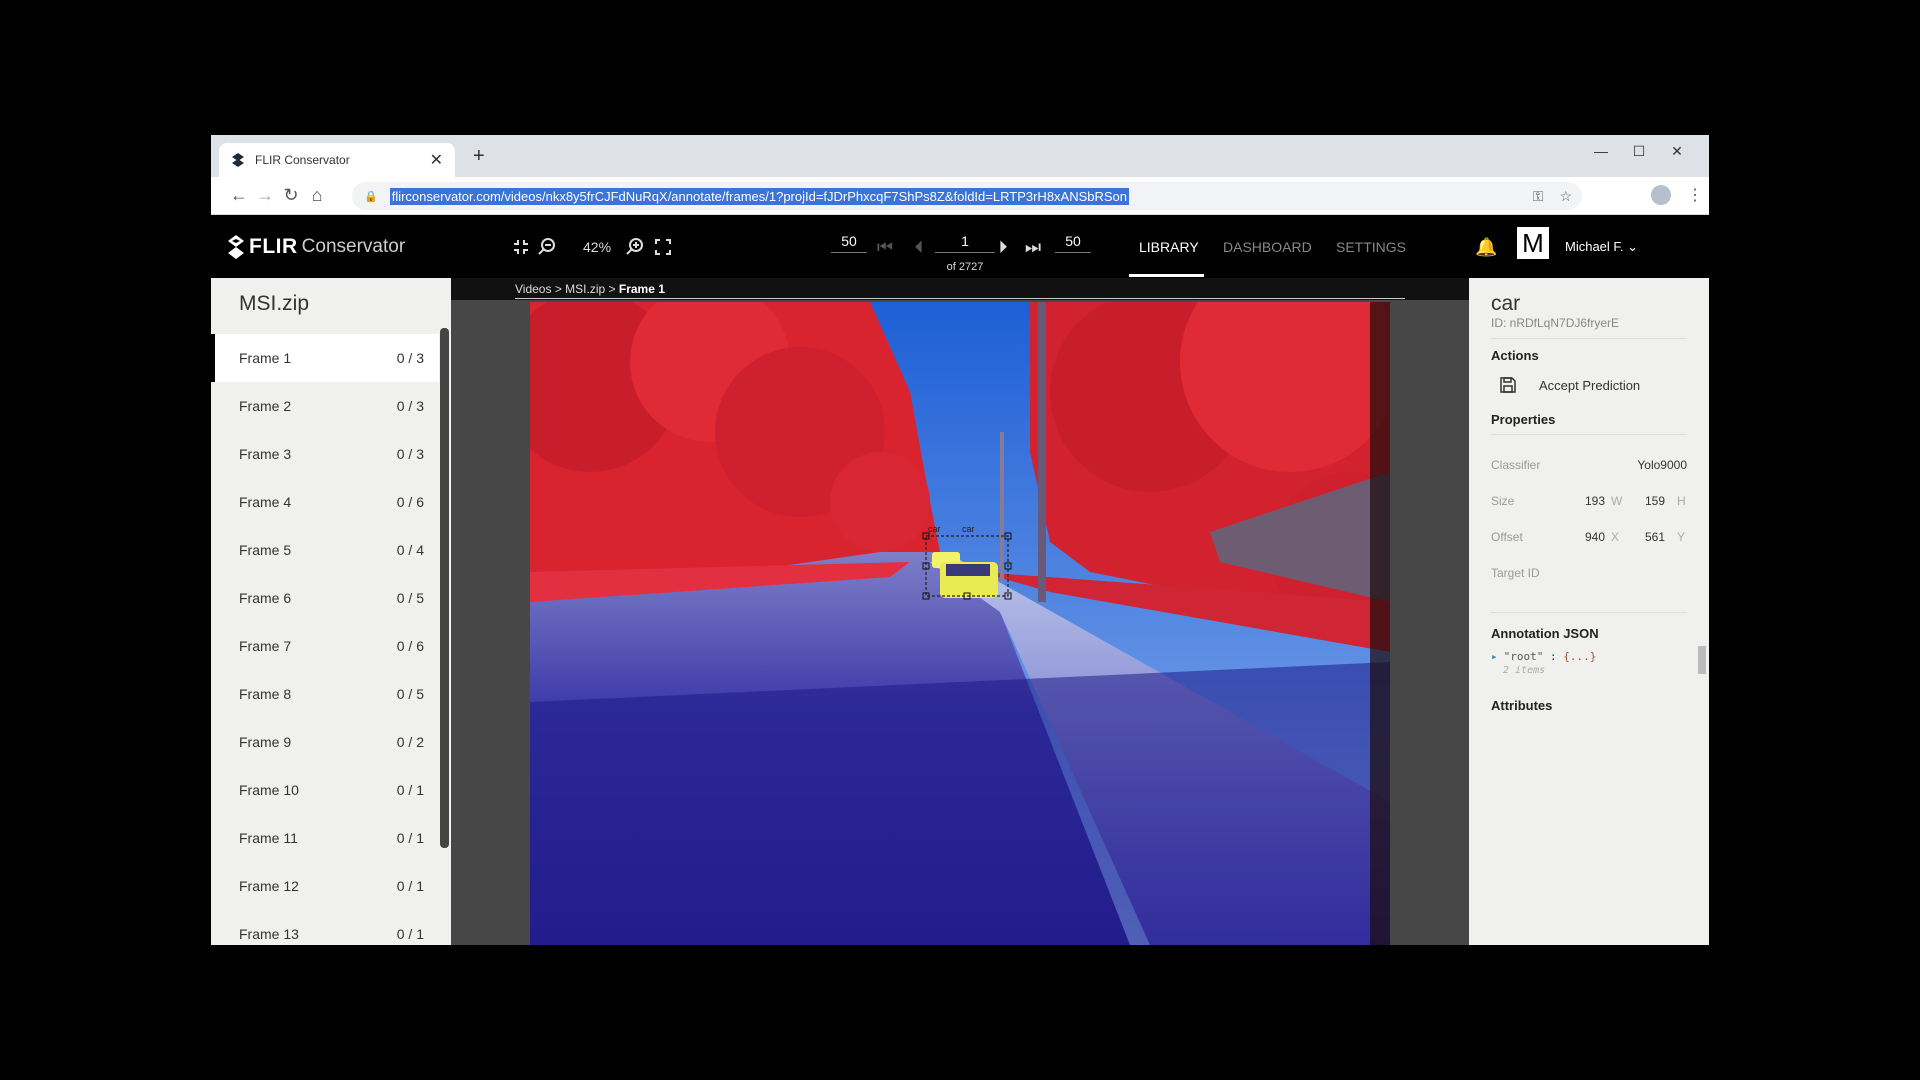 This screenshot has width=1920, height=1080. What do you see at coordinates (1486, 247) in the screenshot?
I see `notification-bell-icon: 🔔` at bounding box center [1486, 247].